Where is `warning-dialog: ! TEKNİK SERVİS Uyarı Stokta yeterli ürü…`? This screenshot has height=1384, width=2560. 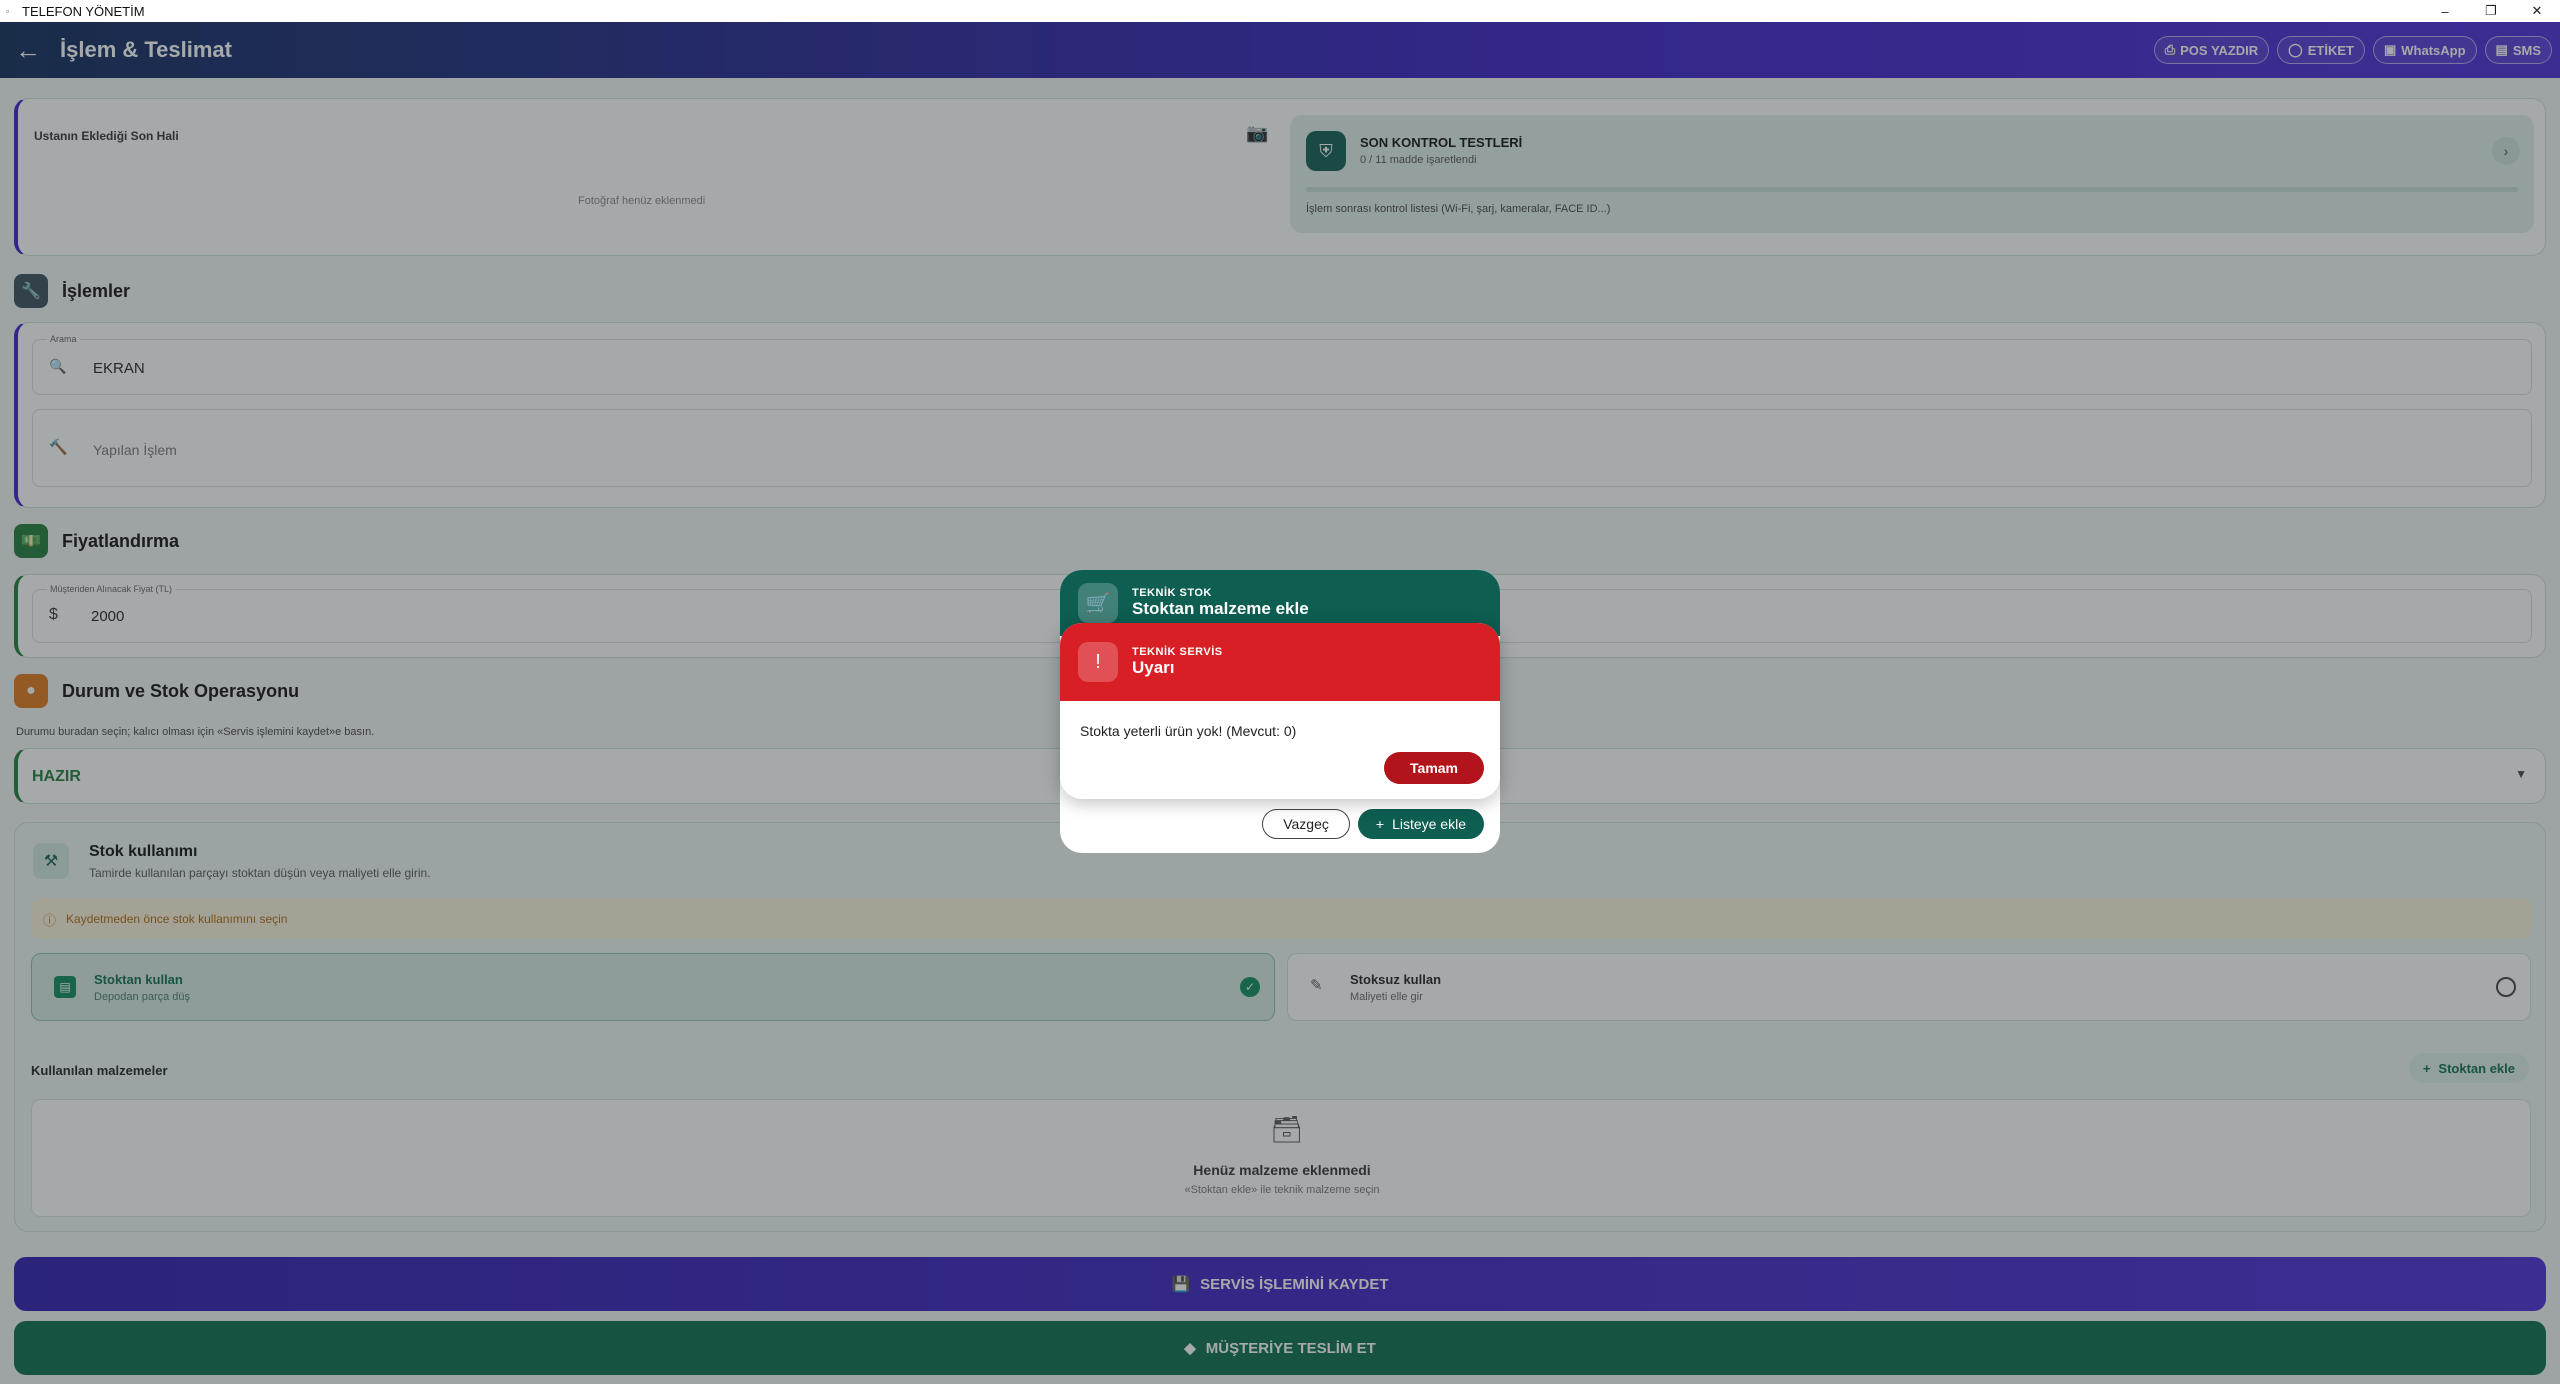 warning-dialog: ! TEKNİK SERVİS Uyarı Stokta yeterli ürü… is located at coordinates (1280, 711).